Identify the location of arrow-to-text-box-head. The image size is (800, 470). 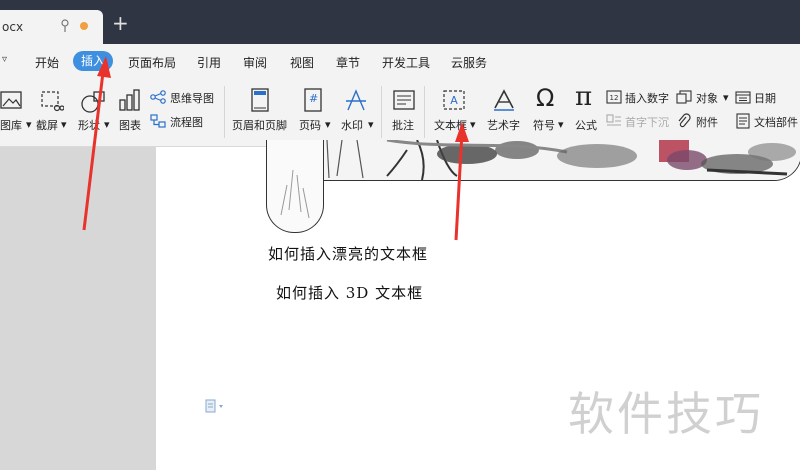
(462, 132).